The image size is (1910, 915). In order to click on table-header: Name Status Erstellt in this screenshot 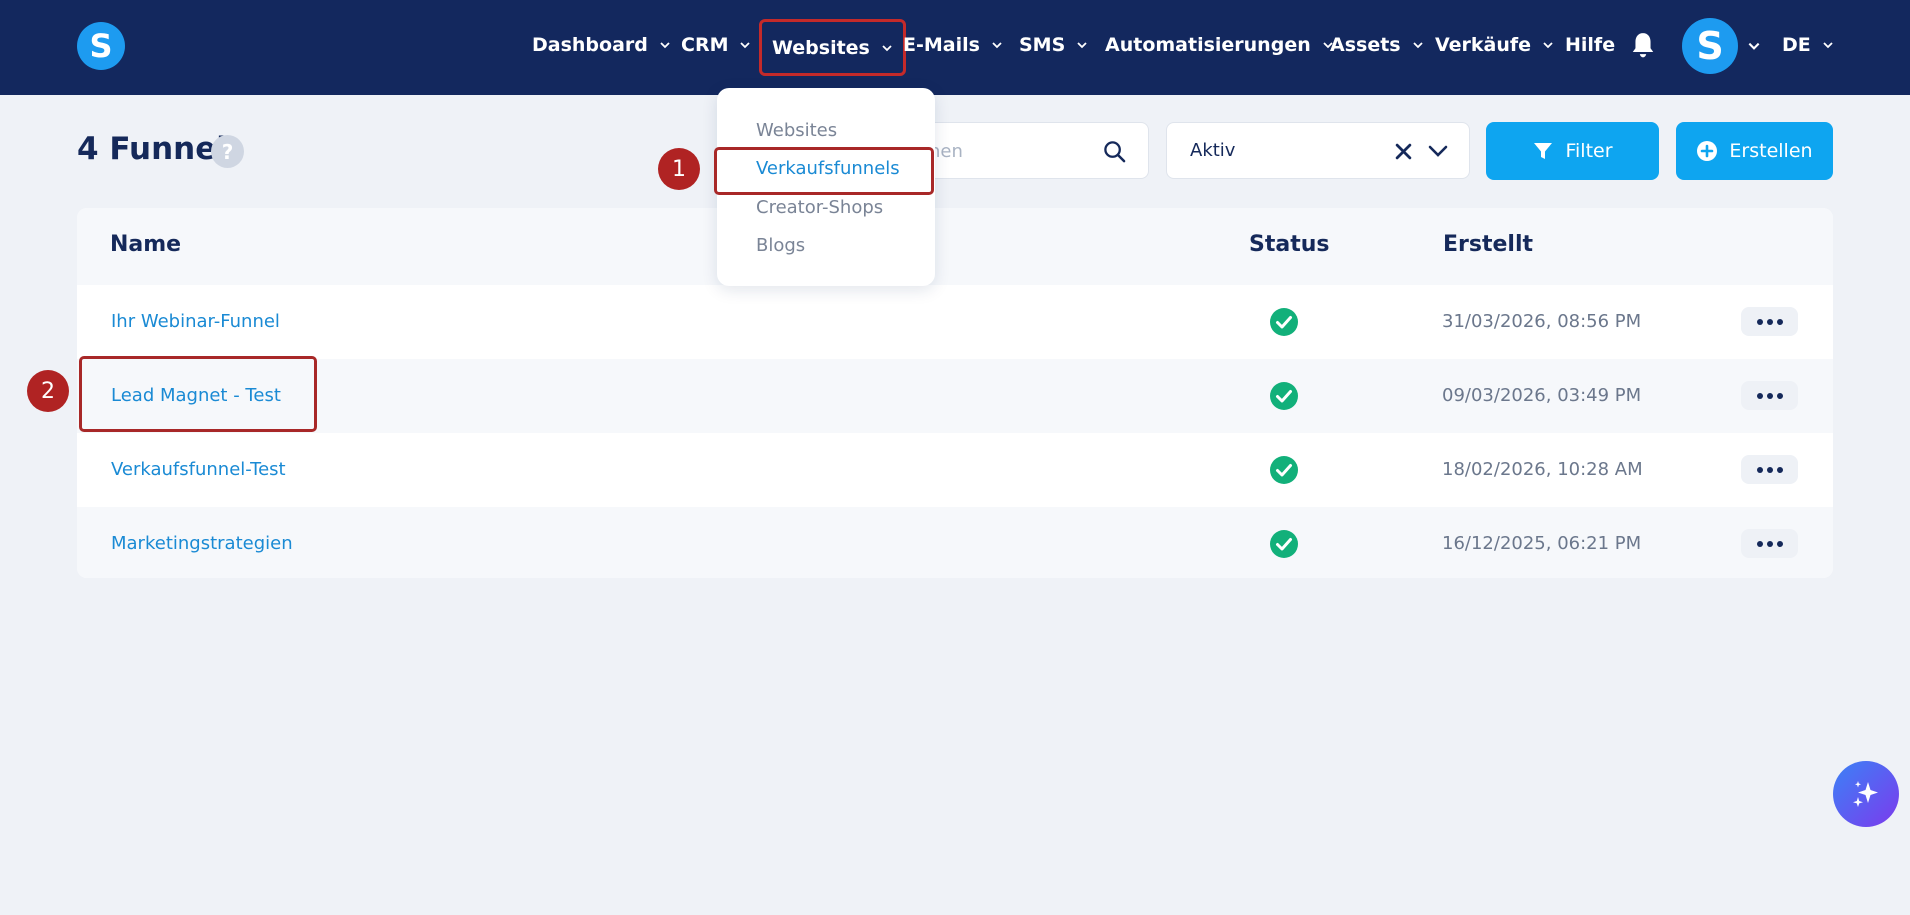, I will do `click(955, 246)`.